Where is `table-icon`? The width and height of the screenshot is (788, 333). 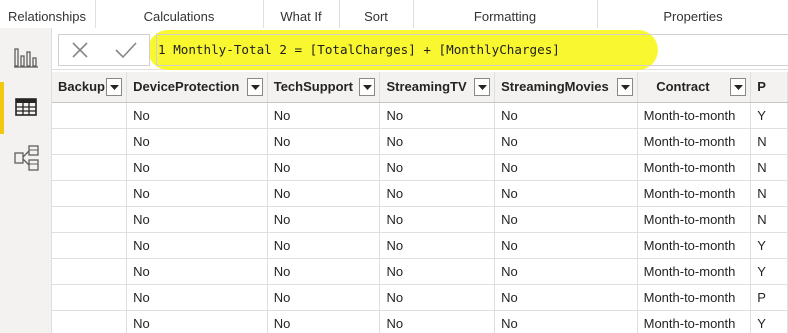 table-icon is located at coordinates (26, 107).